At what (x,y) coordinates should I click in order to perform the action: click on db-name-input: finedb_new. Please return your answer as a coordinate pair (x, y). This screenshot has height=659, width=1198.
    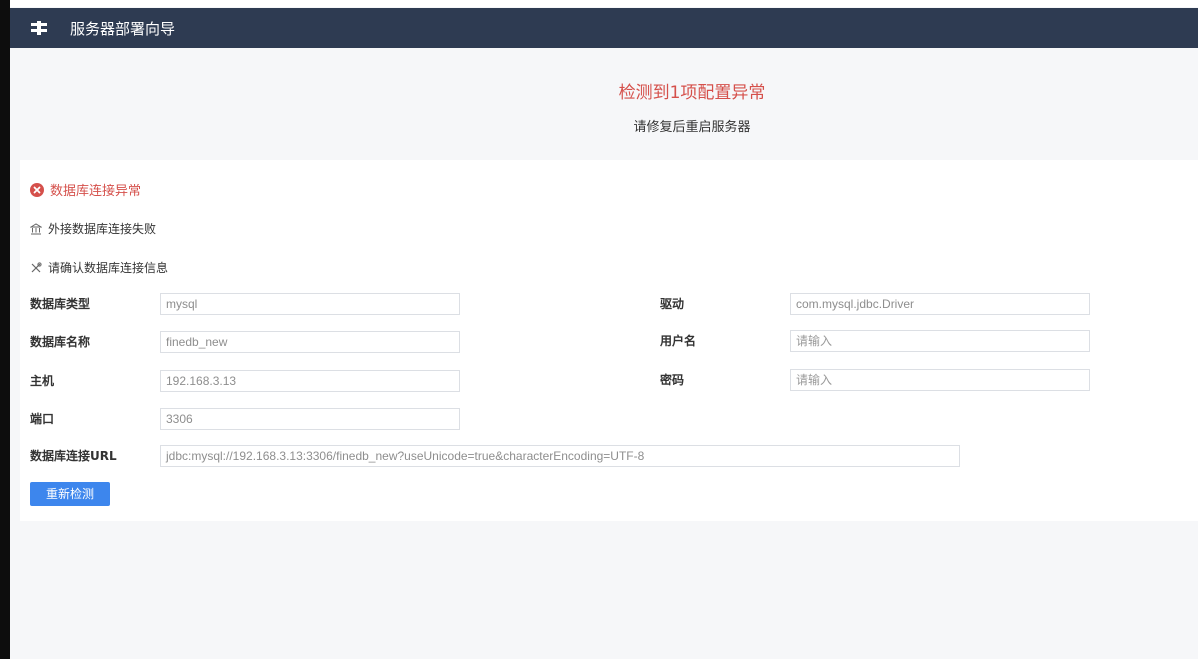
    Looking at the image, I should click on (310, 342).